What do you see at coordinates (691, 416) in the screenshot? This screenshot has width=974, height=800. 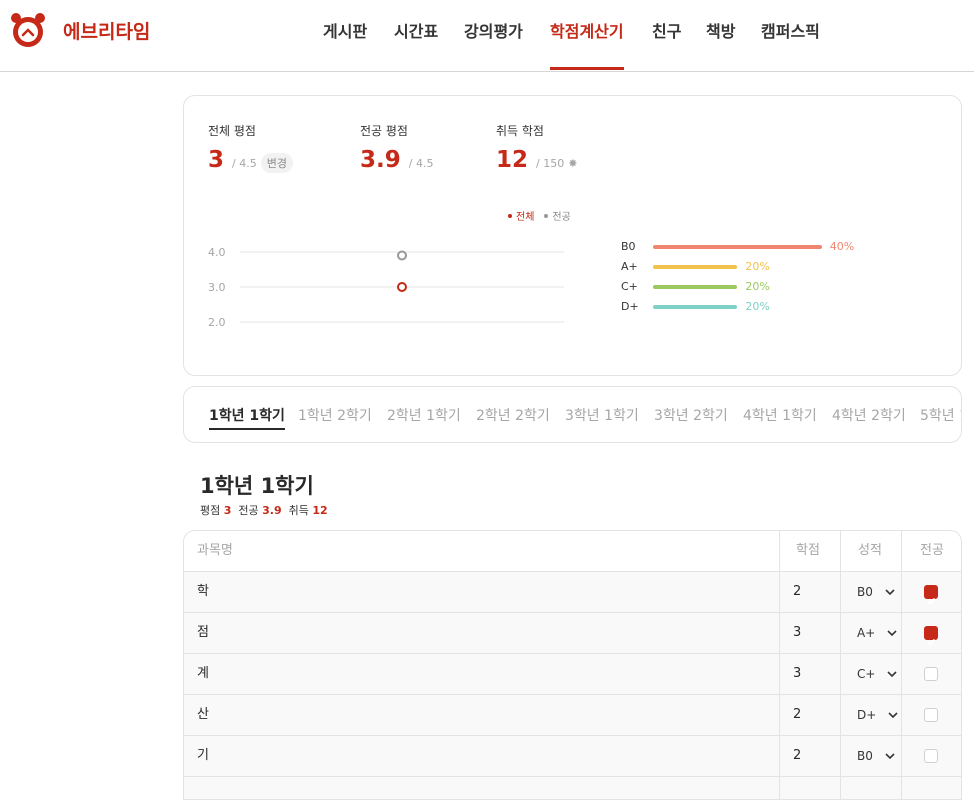 I see `semester-tab-5: 3학년 2학기` at bounding box center [691, 416].